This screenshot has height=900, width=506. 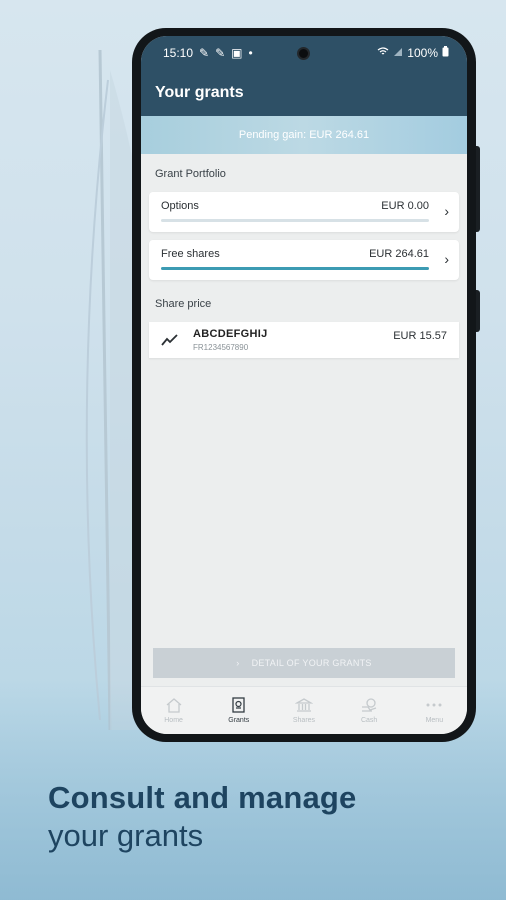 I want to click on nav-item-grants: Grants, so click(x=239, y=710).